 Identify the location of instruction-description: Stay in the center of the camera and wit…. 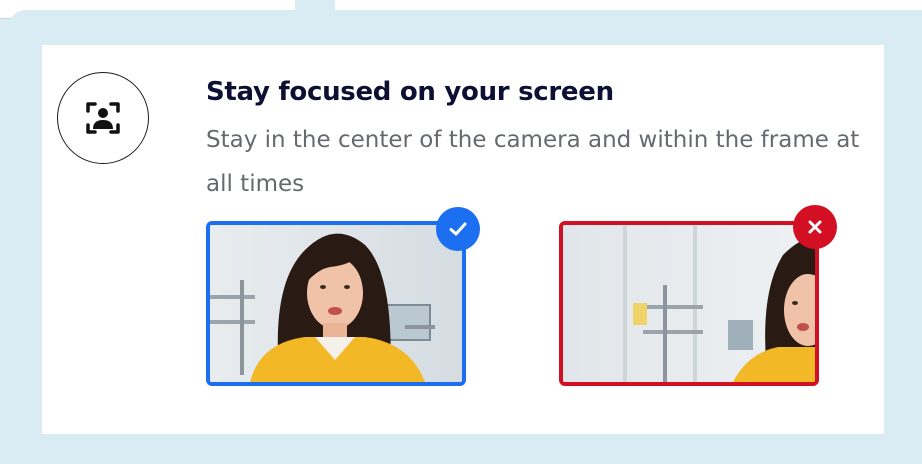
(533, 162).